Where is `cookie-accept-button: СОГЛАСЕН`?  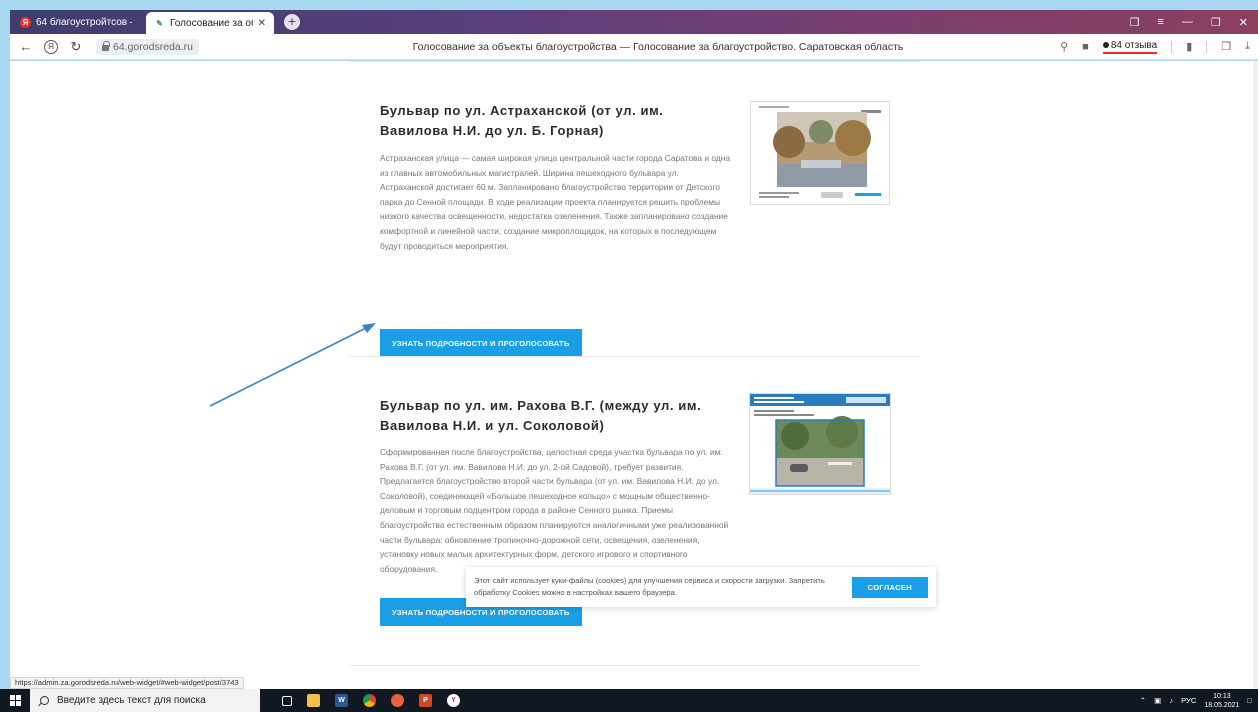 cookie-accept-button: СОГЛАСЕН is located at coordinates (889, 587).